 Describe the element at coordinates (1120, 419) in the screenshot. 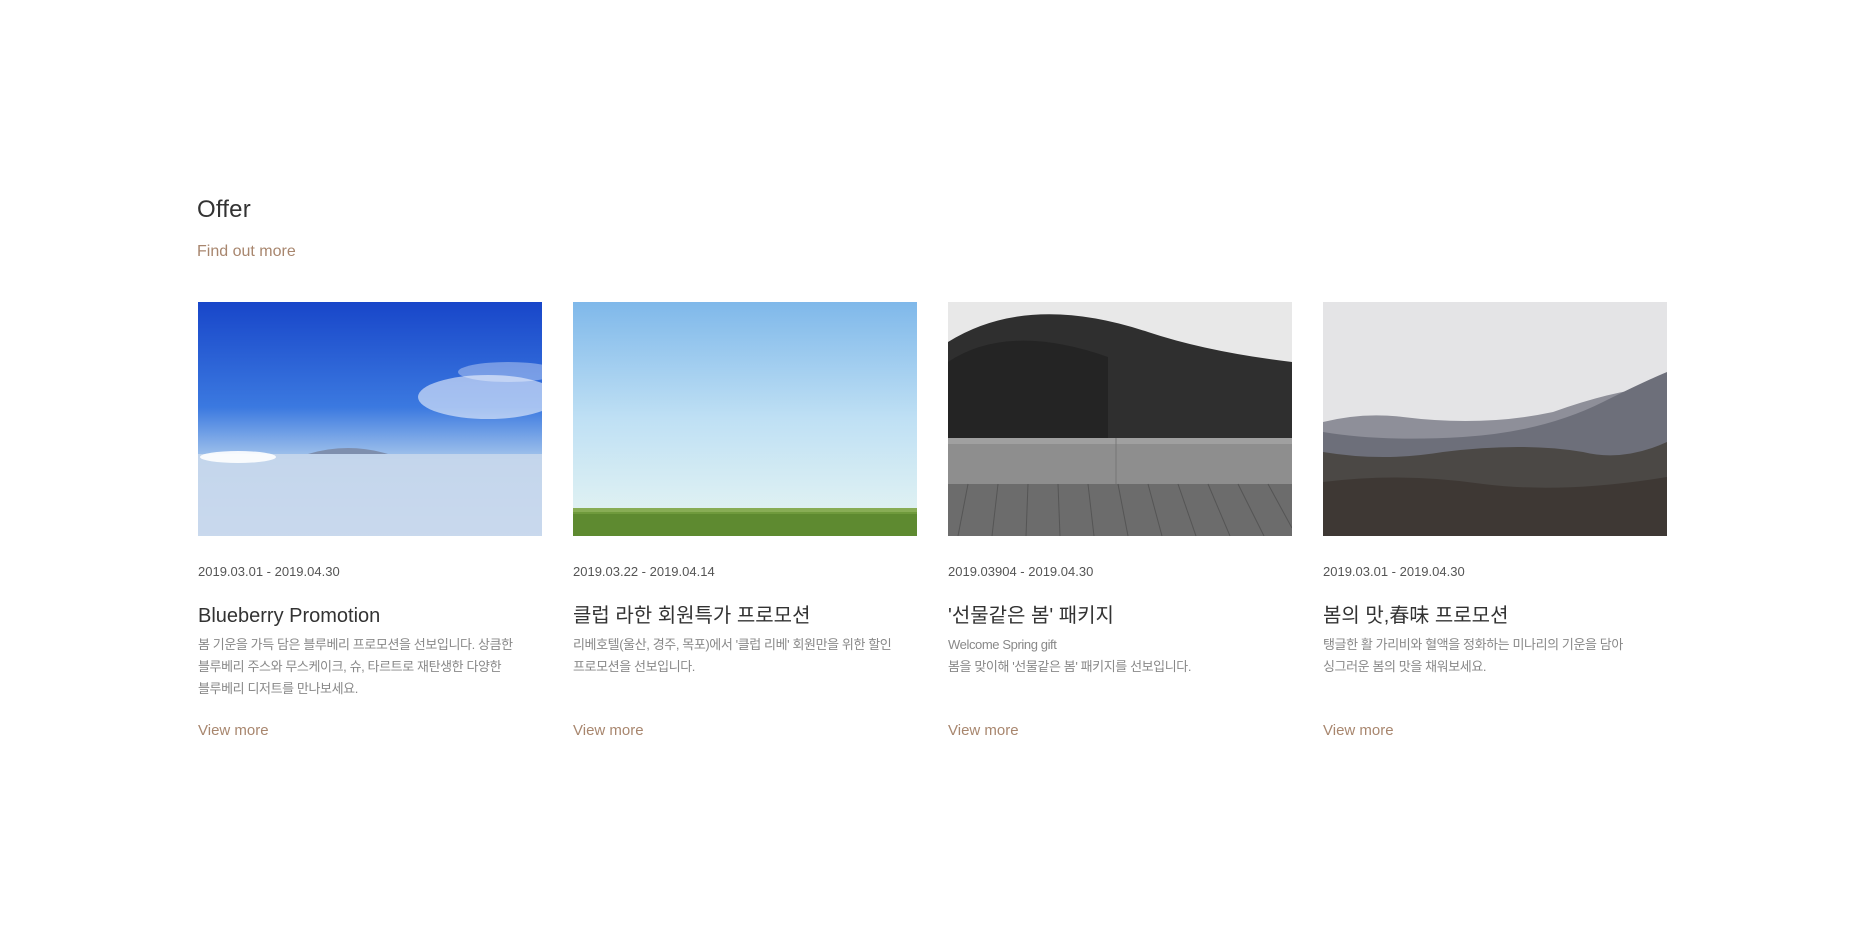

I see `offer-image-forest-deck` at that location.